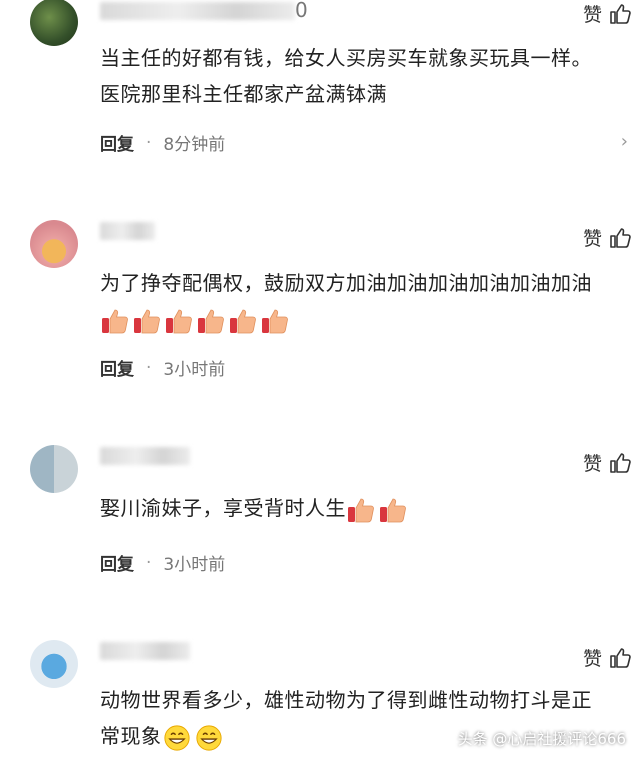  I want to click on watermark: 头条 @心启社援评论666, so click(541, 739).